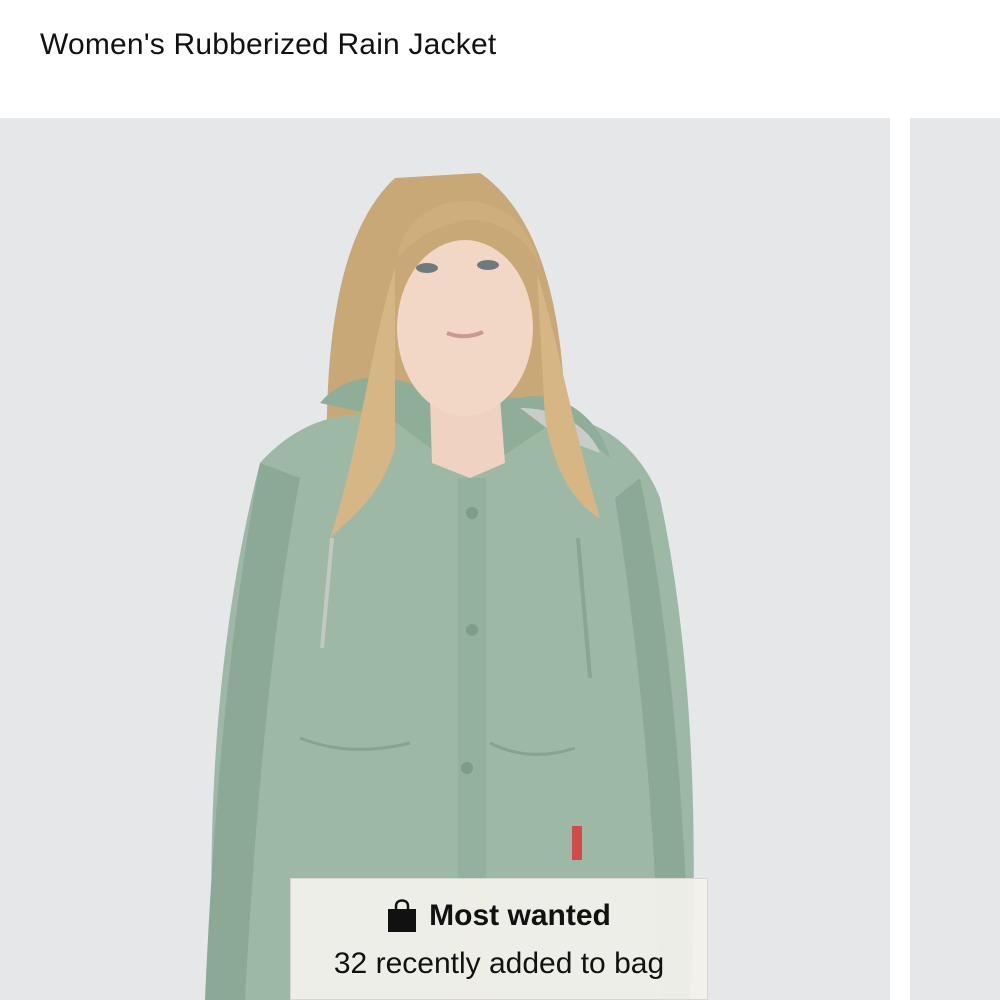 This screenshot has width=1000, height=1000. What do you see at coordinates (500, 59) in the screenshot?
I see `product-header: Women's Rubberized Rain Jacket` at bounding box center [500, 59].